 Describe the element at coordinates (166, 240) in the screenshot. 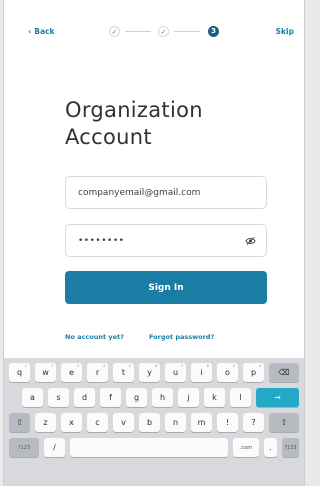

I see `password-field: ••••••••` at that location.